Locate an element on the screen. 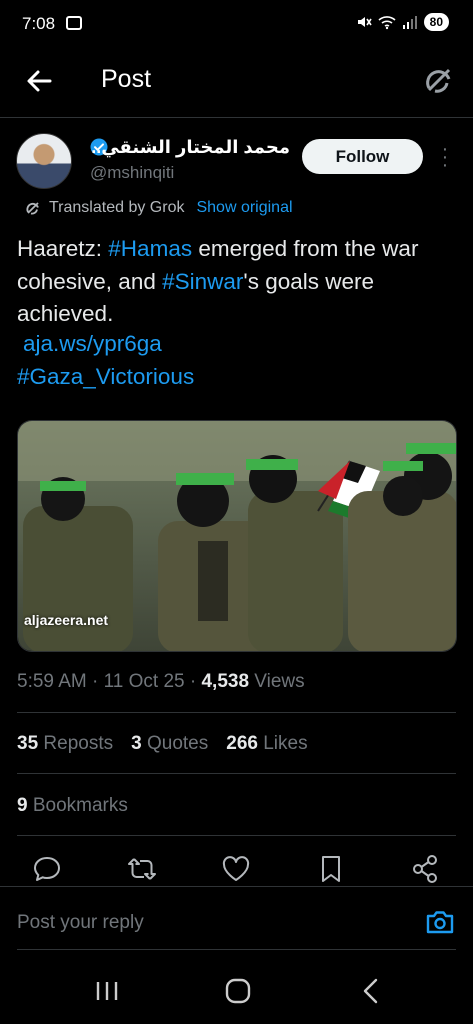 The image size is (473, 1024). post-date: 11 Oct 25 is located at coordinates (144, 681).